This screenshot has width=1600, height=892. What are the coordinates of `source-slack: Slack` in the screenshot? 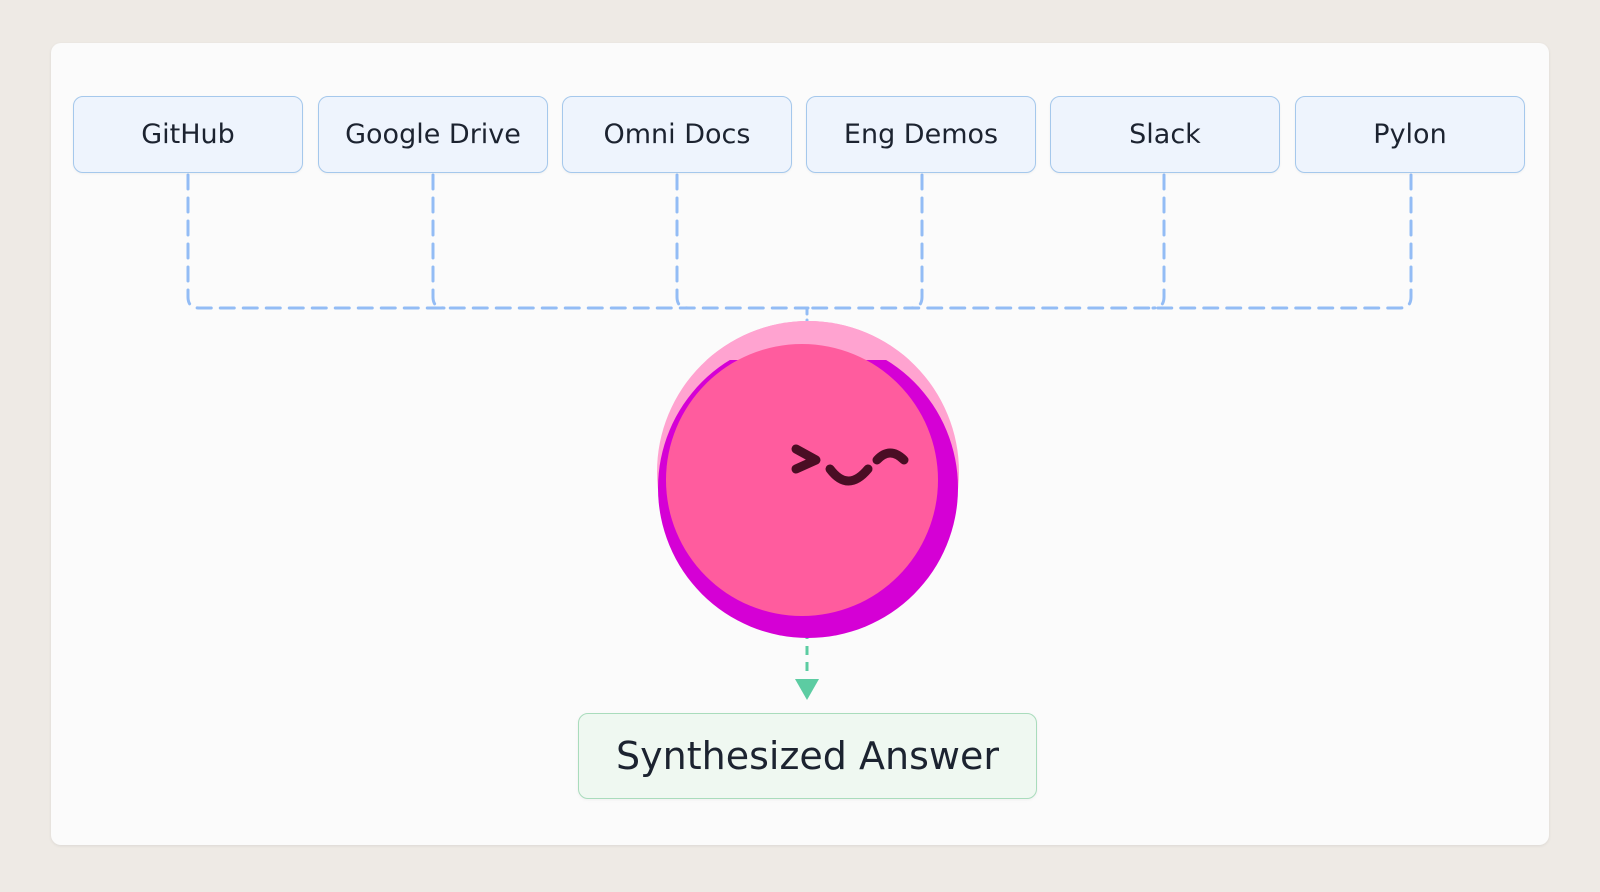 It's located at (1165, 134).